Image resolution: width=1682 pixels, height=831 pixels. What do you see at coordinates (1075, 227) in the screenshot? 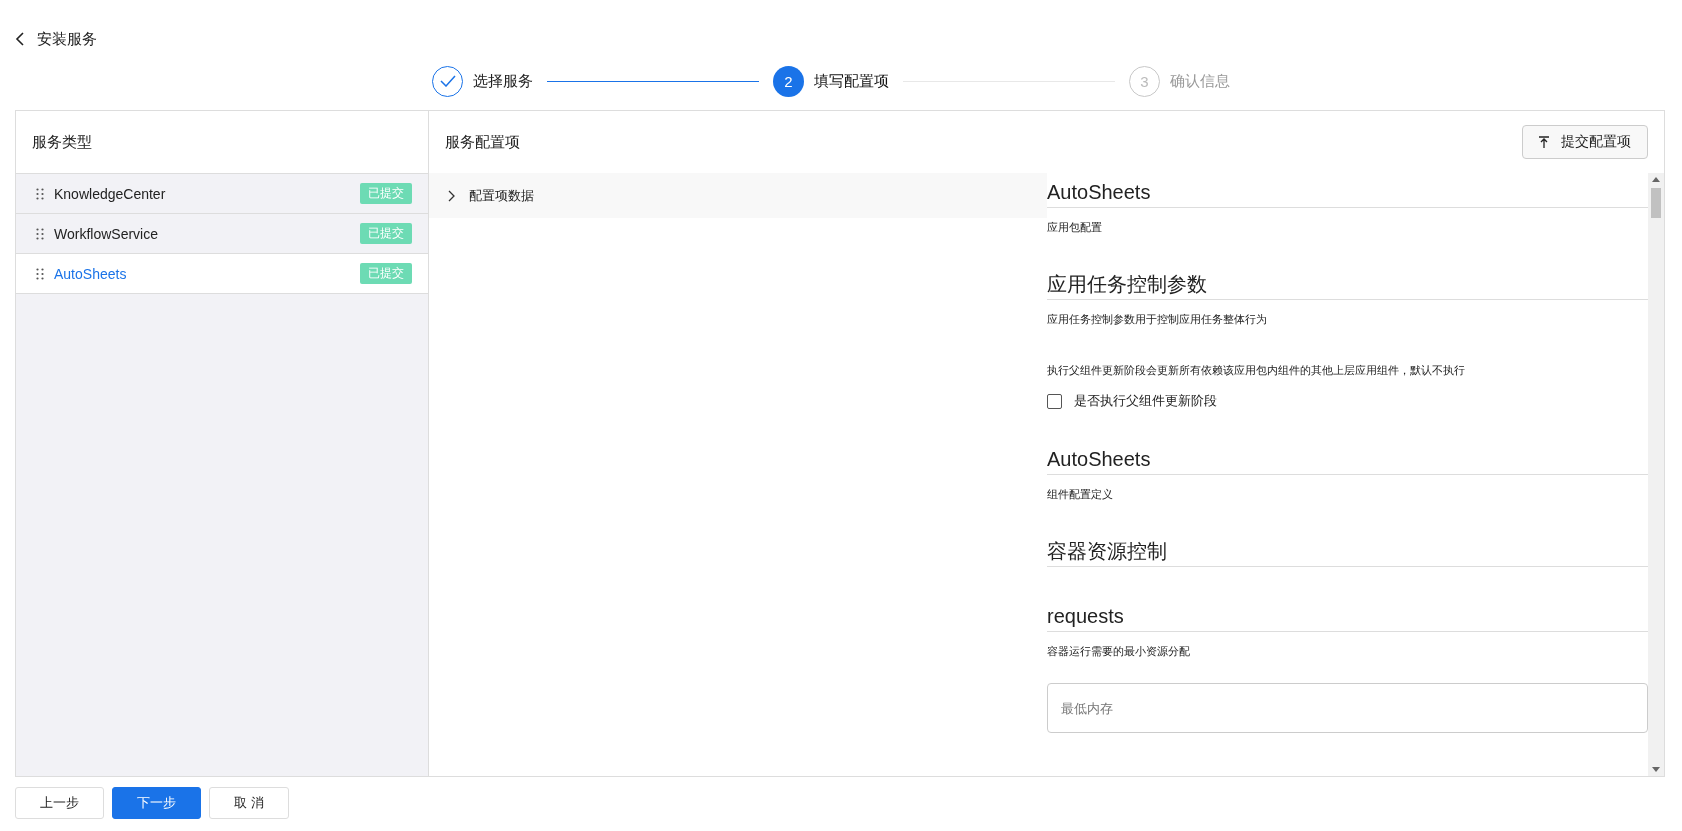
I see `section-description: 应用包配置` at bounding box center [1075, 227].